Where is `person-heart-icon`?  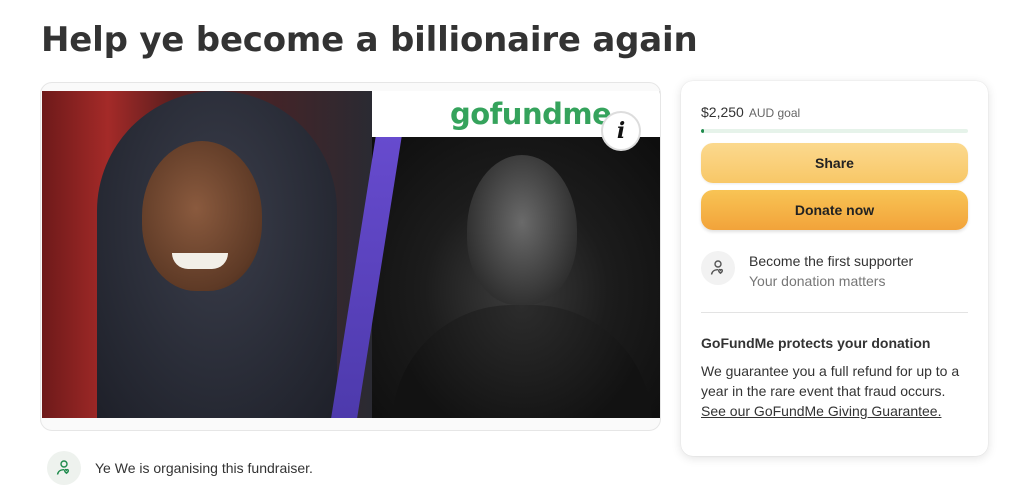
person-heart-icon is located at coordinates (64, 468).